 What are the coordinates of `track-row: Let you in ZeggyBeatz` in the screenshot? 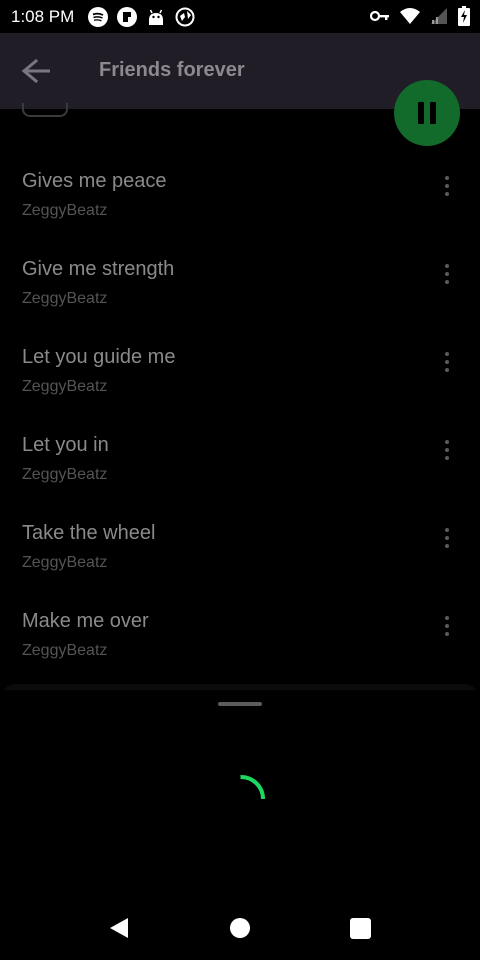 It's located at (240, 460).